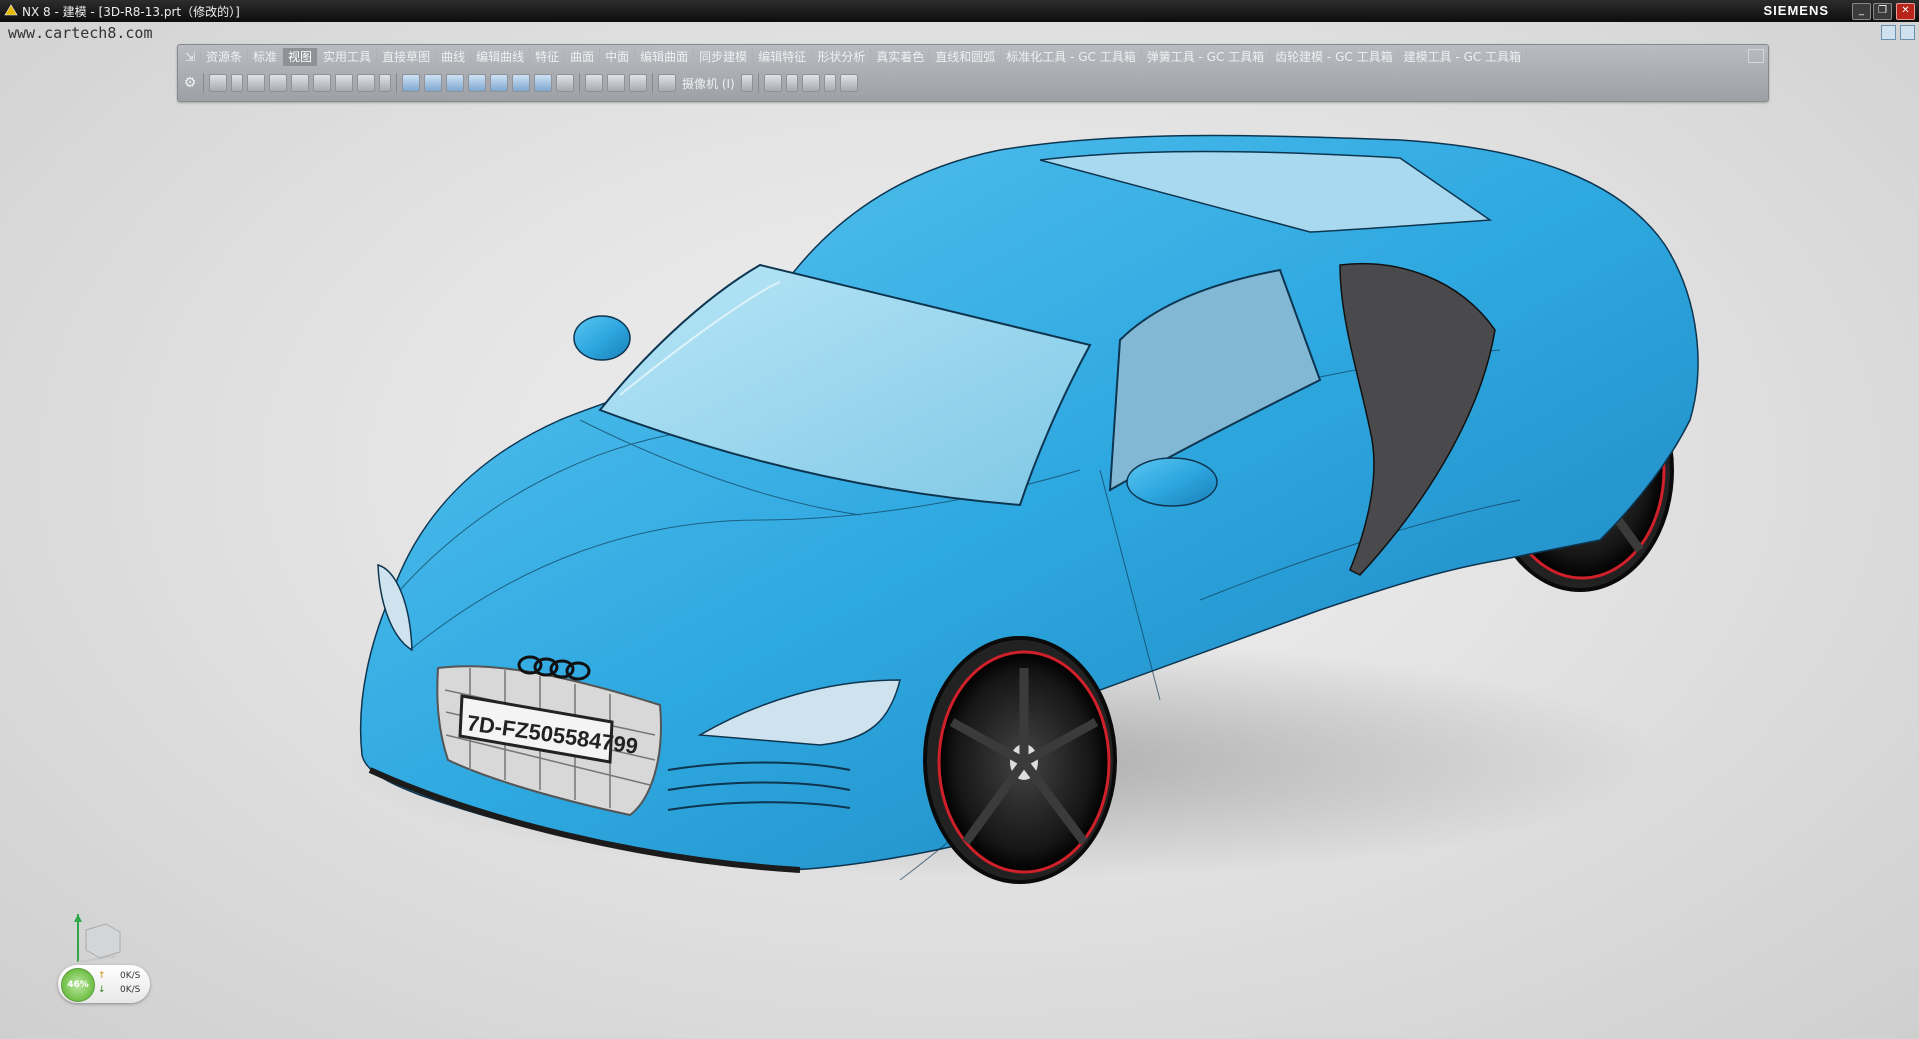 The width and height of the screenshot is (1919, 1039). Describe the element at coordinates (1888, 32) in the screenshot. I see `resource-bar-icon` at that location.